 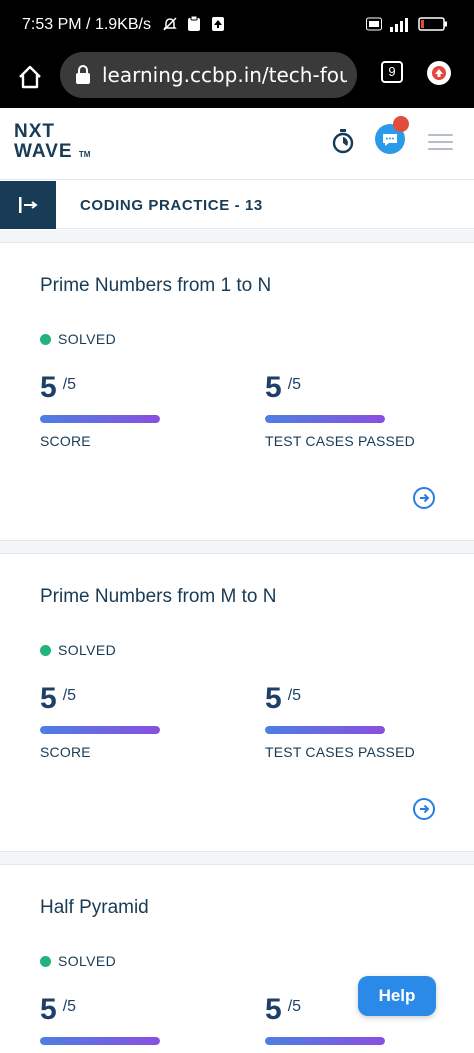 I want to click on notification-badge, so click(x=401, y=124).